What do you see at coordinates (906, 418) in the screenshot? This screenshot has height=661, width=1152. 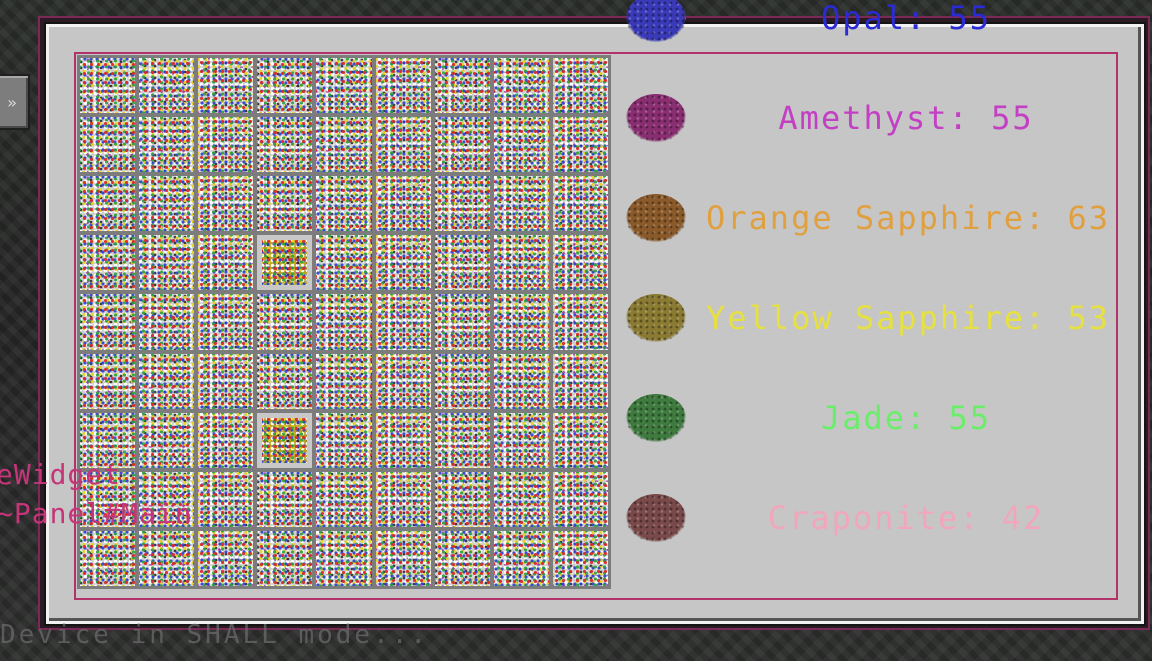 I see `gem-label-jade: Jade: 55` at bounding box center [906, 418].